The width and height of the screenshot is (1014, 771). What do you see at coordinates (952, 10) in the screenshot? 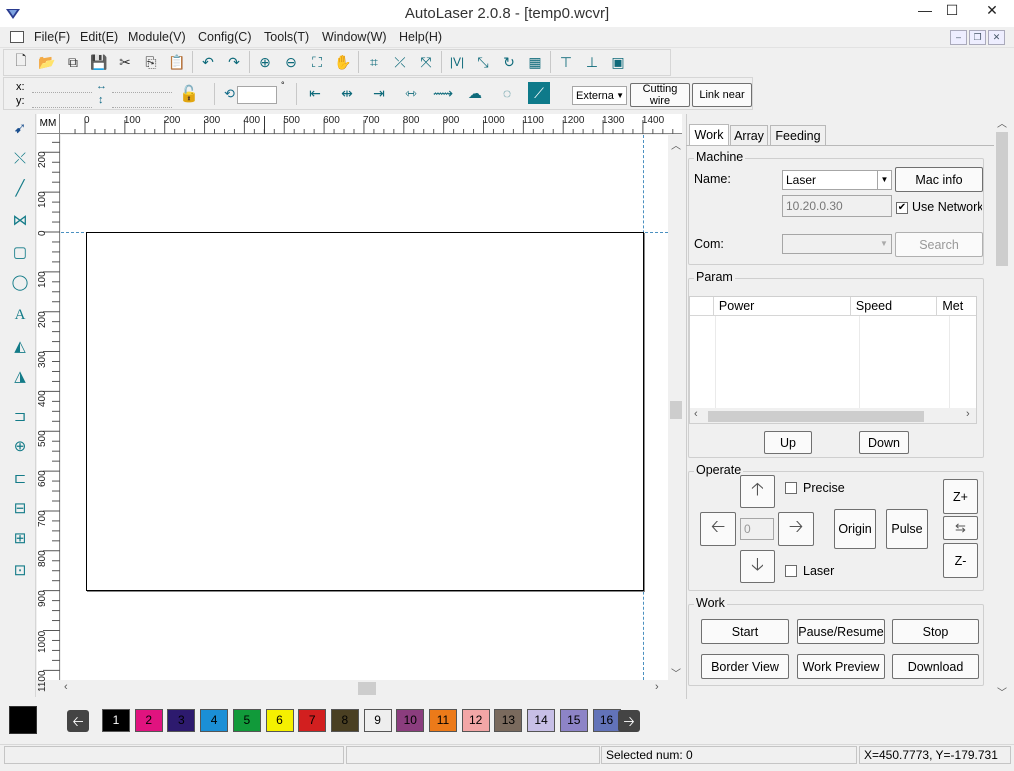
I see `maximize-button: ☐` at bounding box center [952, 10].